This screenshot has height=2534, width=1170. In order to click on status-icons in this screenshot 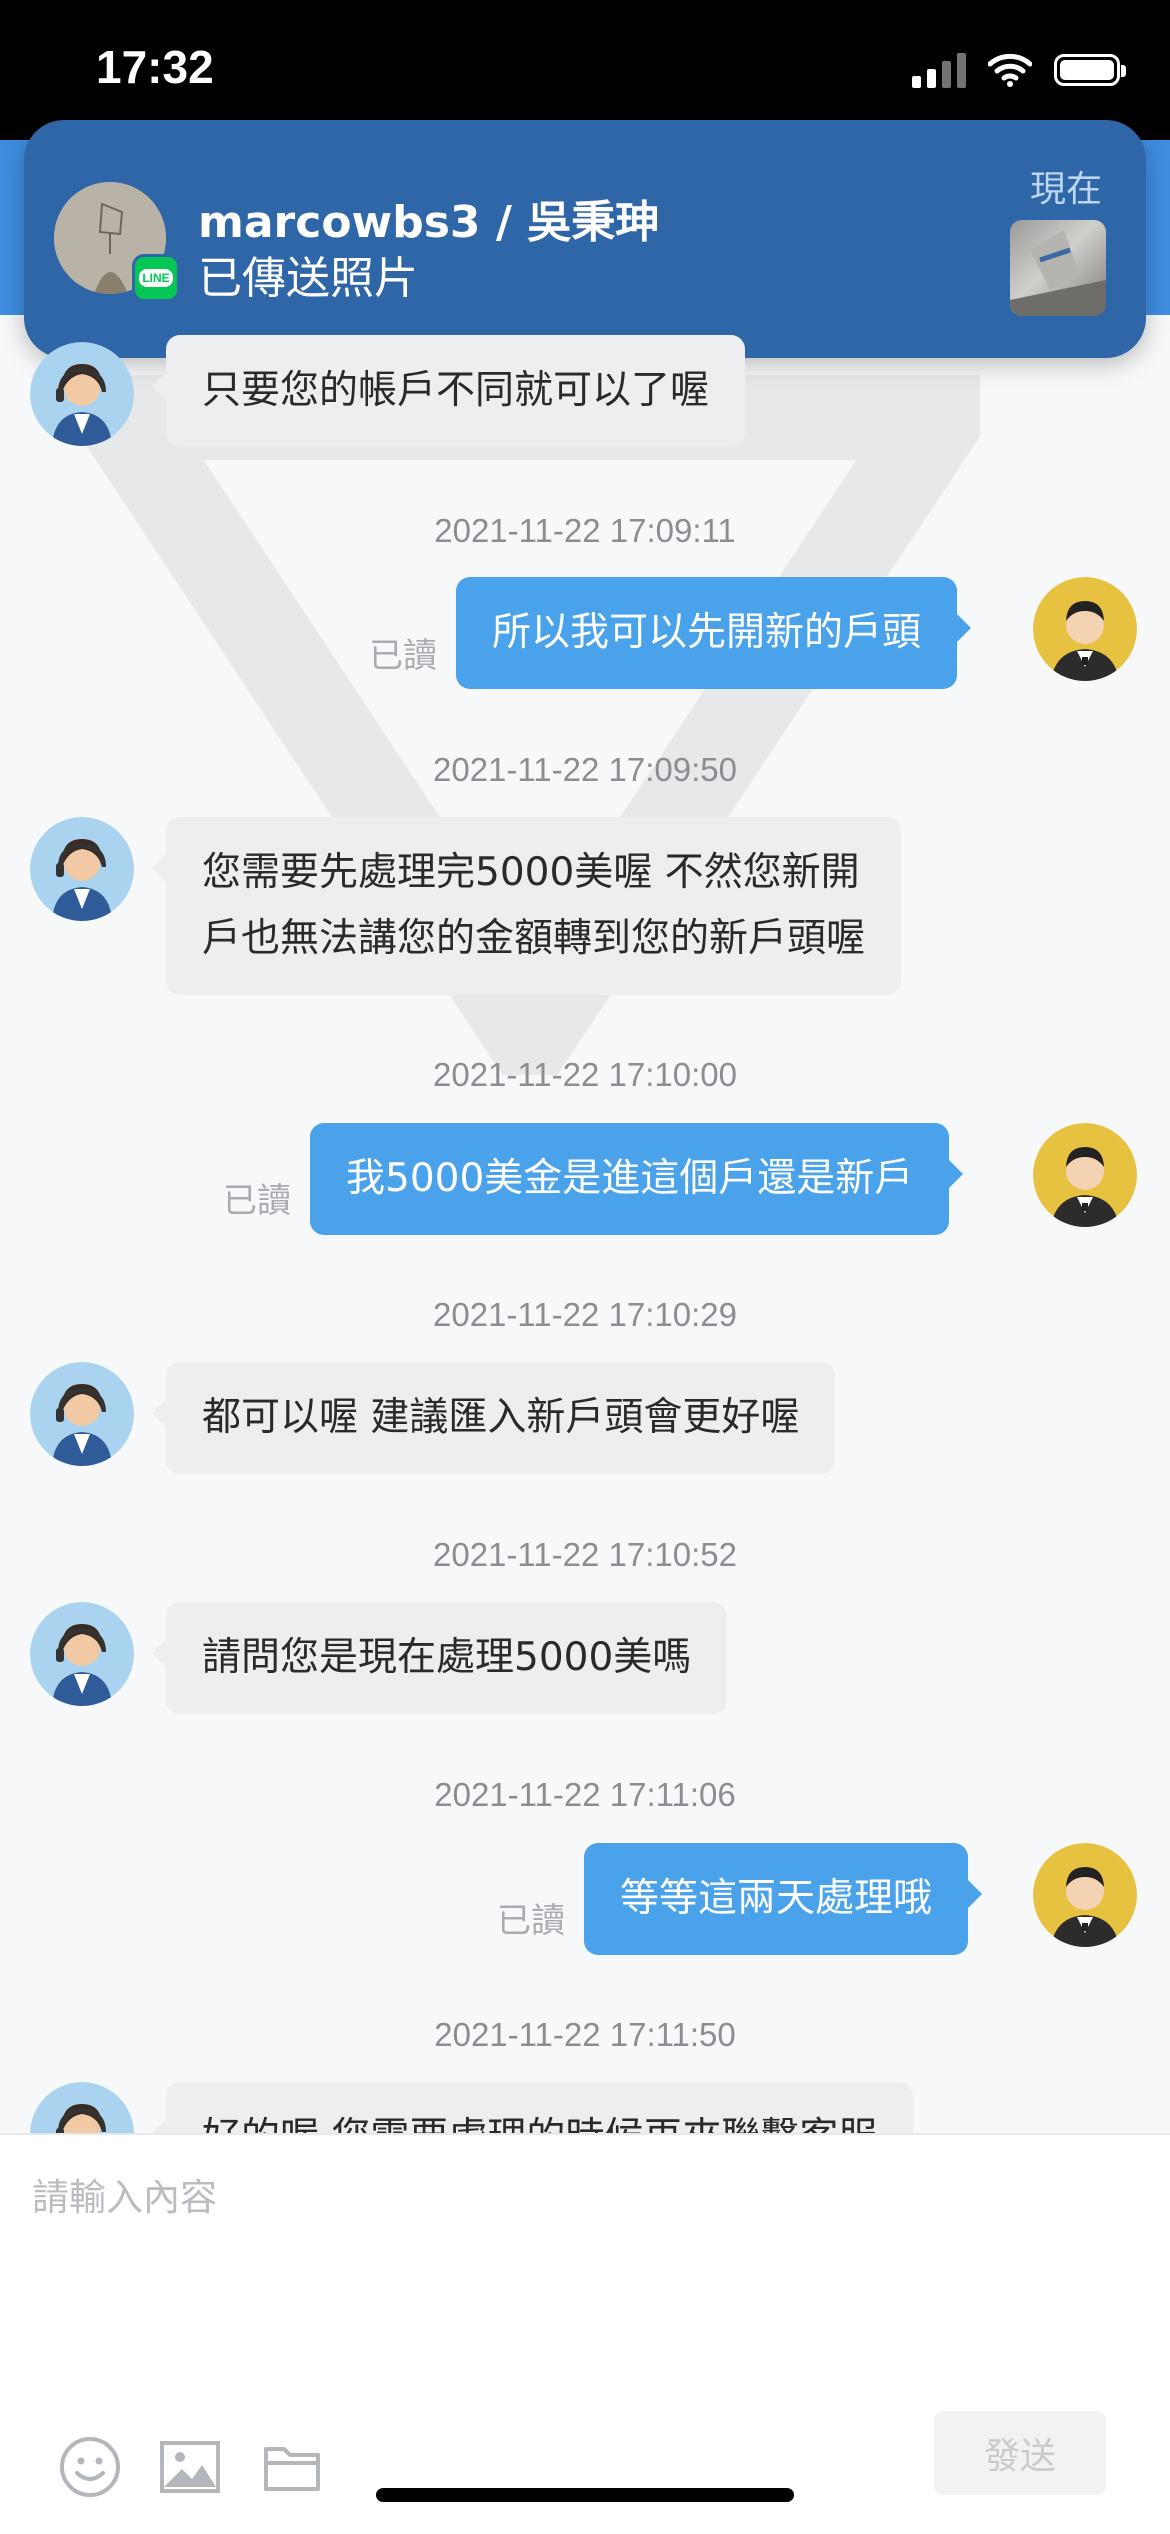, I will do `click(1019, 70)`.